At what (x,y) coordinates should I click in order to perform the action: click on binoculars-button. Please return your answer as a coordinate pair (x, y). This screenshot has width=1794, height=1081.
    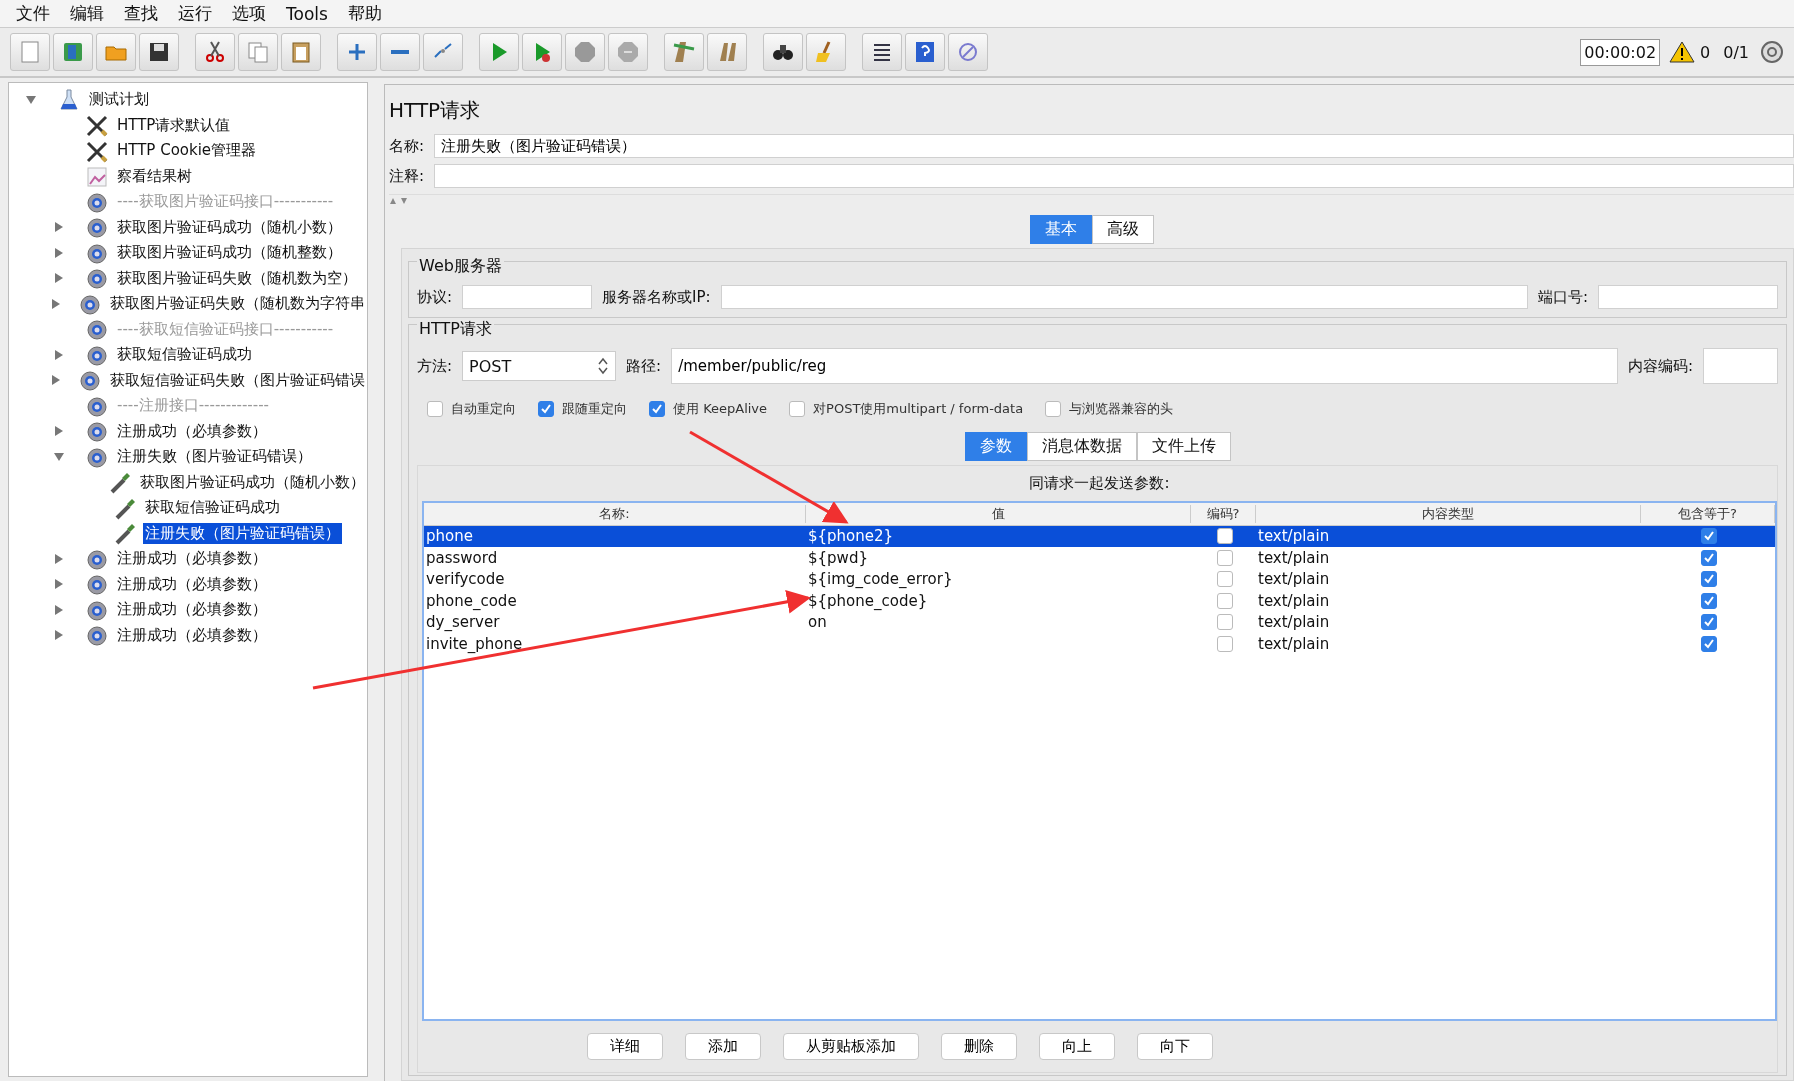
    Looking at the image, I should click on (783, 52).